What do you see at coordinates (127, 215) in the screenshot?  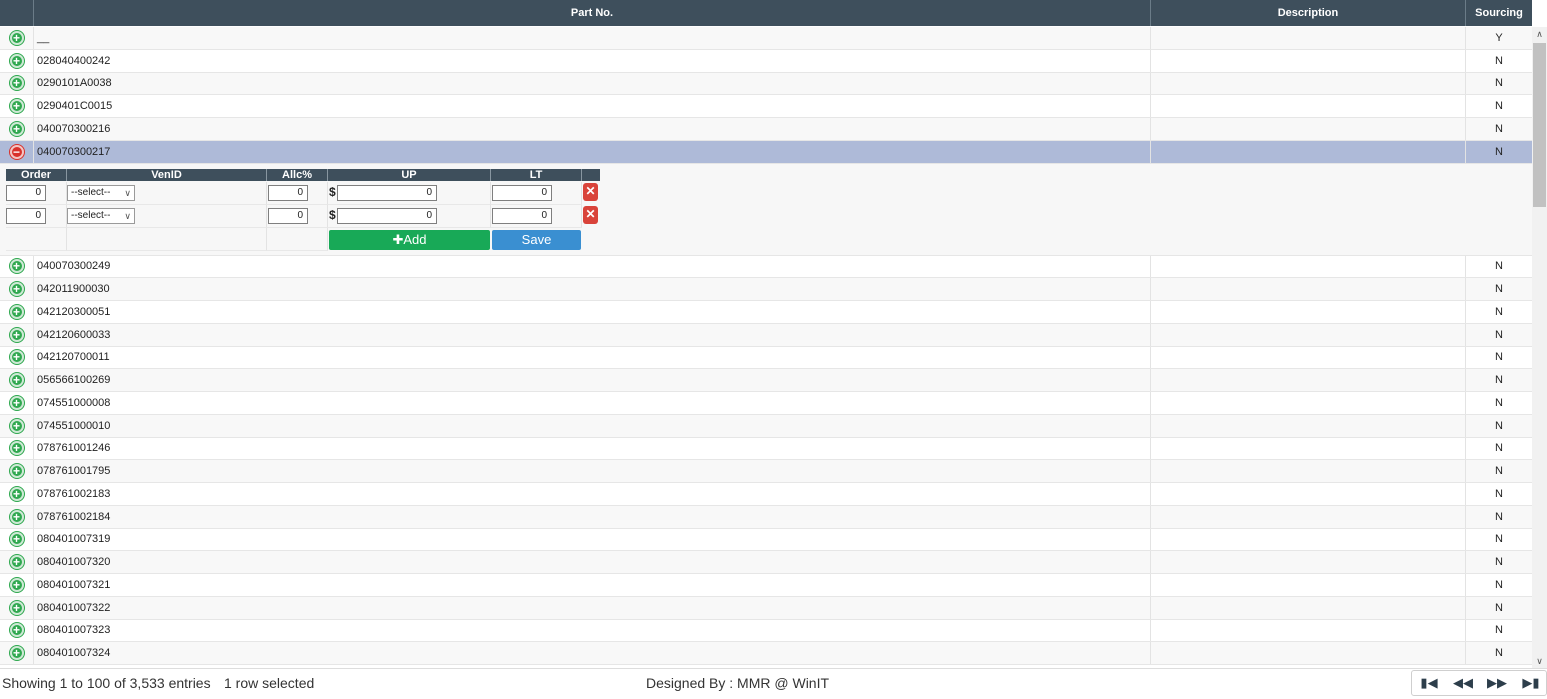 I see `chevron-down-icon: ∨` at bounding box center [127, 215].